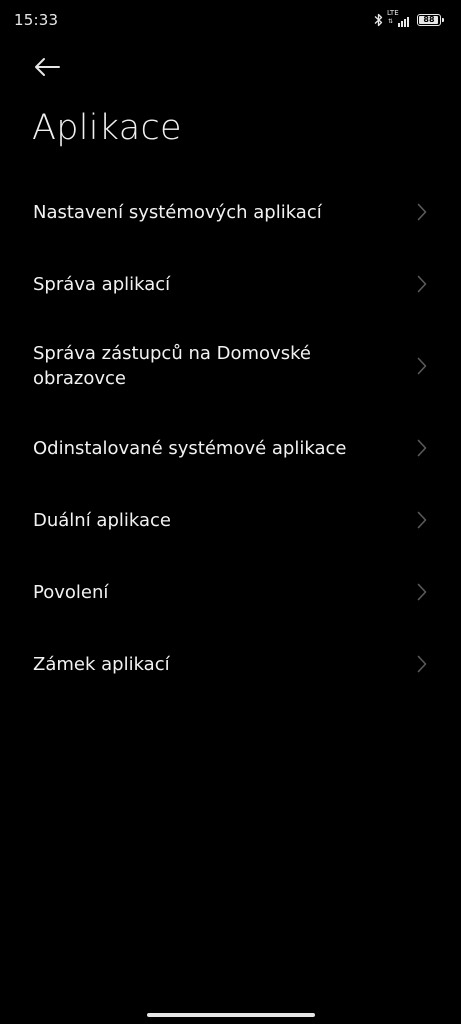 The image size is (461, 1024). Describe the element at coordinates (393, 13) in the screenshot. I see `network-type-label: LTE` at that location.